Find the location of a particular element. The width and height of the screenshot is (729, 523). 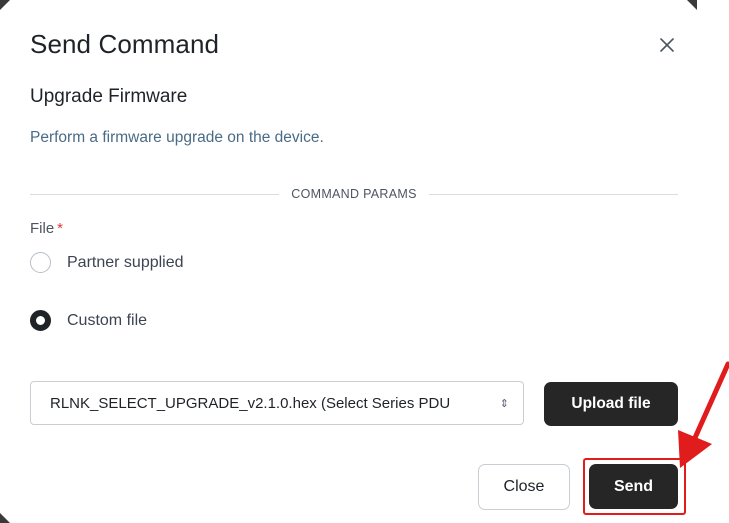

divider-line-left is located at coordinates (155, 194).